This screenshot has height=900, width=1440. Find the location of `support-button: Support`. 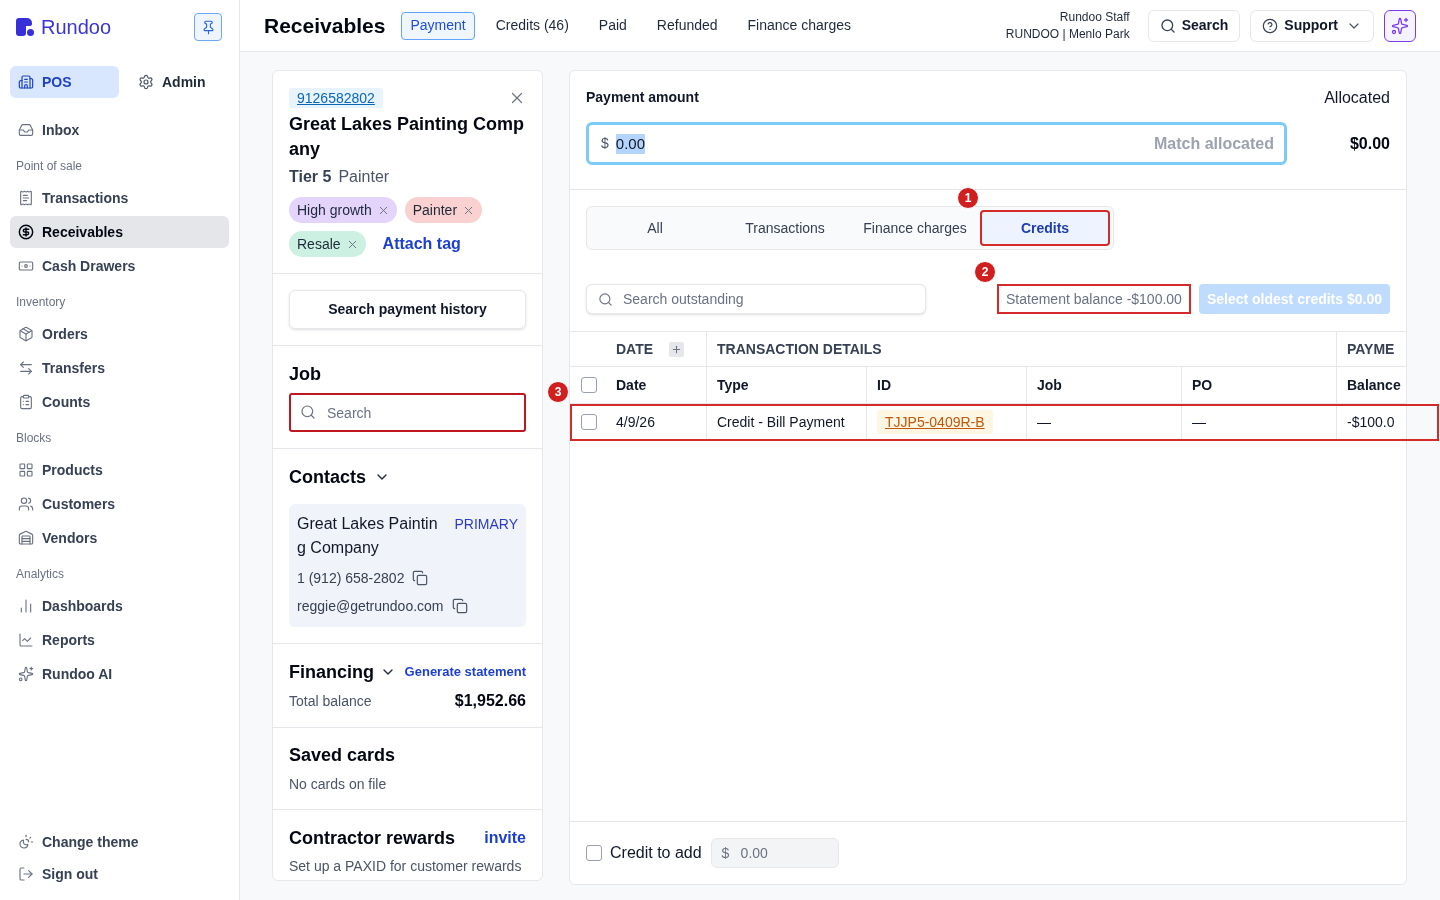

support-button: Support is located at coordinates (1312, 25).